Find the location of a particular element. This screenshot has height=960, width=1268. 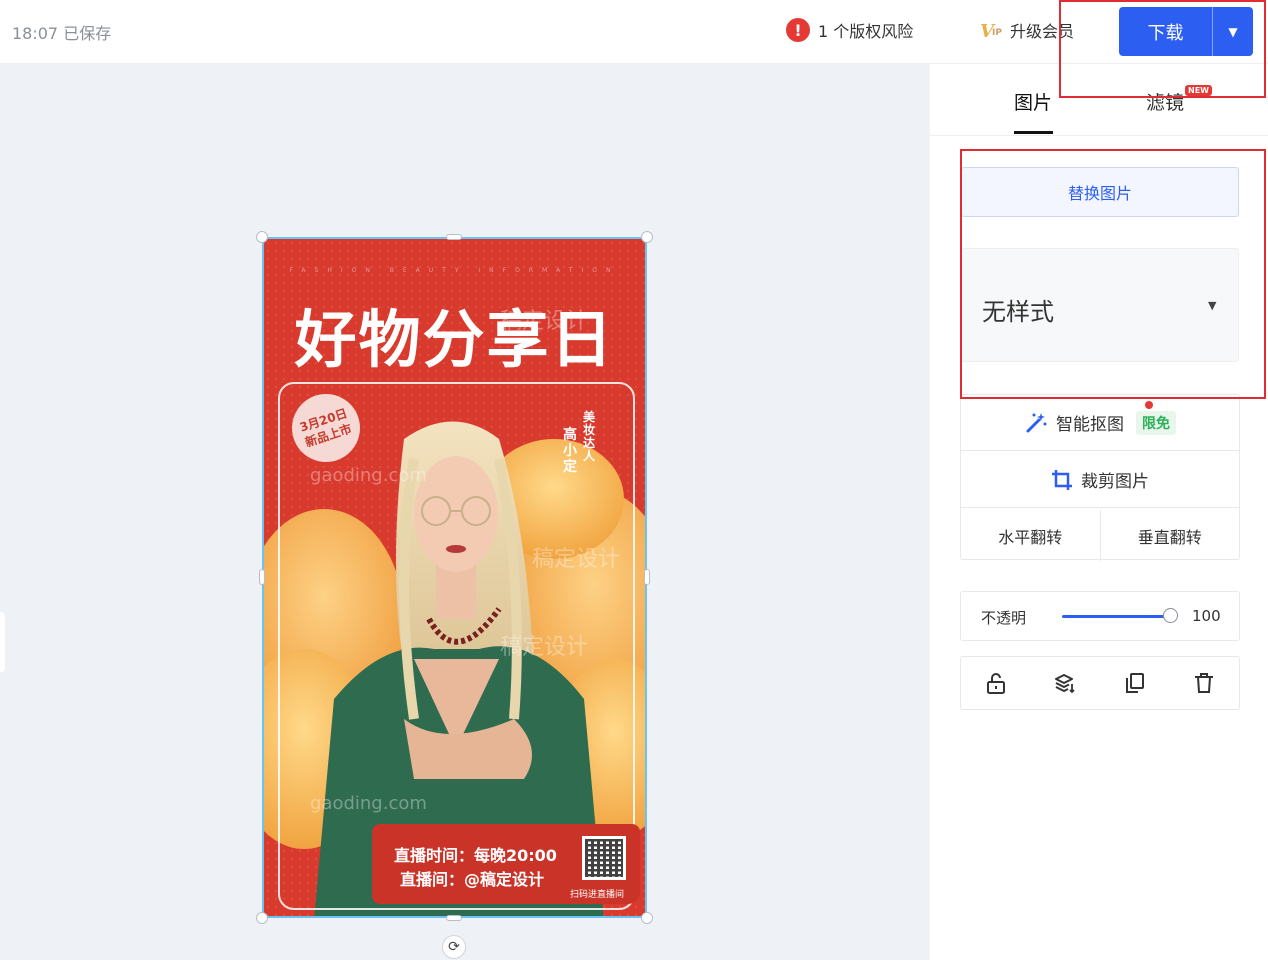

resize-handle-top is located at coordinates (454, 237).